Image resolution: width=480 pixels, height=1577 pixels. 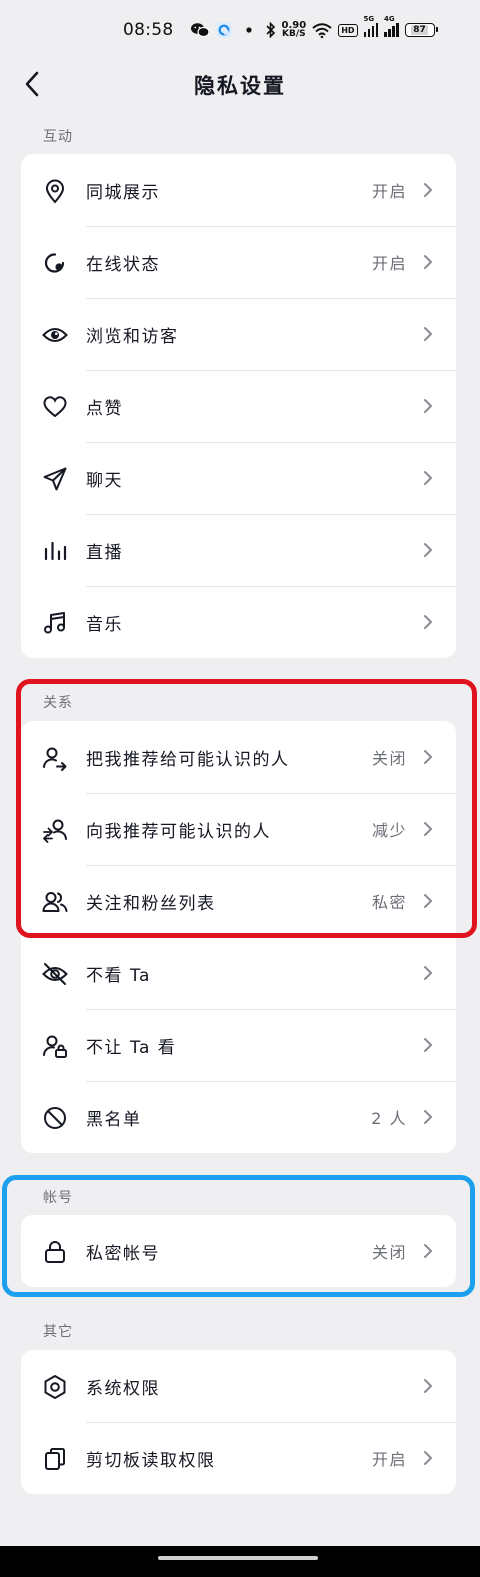 What do you see at coordinates (391, 26) in the screenshot?
I see `signal-4g-icon: 4G` at bounding box center [391, 26].